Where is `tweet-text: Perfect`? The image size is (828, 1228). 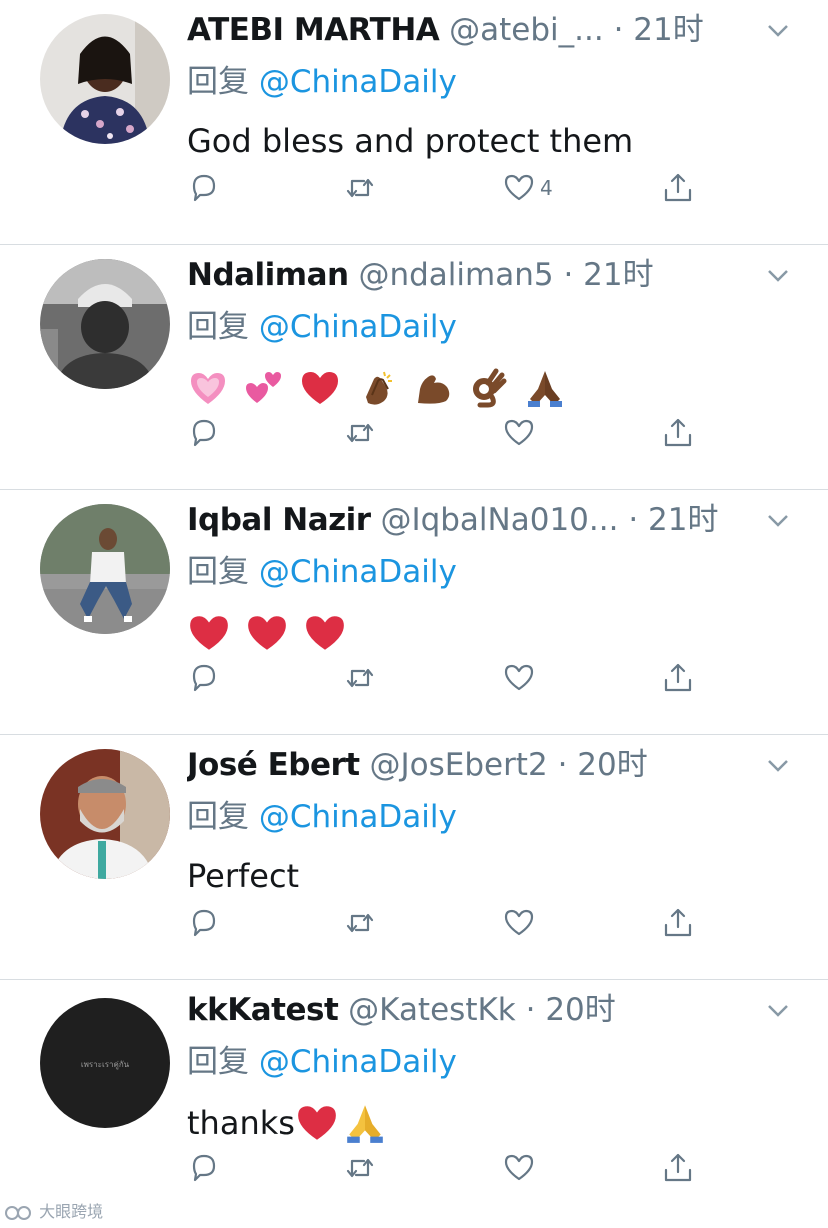 tweet-text: Perfect is located at coordinates (243, 876).